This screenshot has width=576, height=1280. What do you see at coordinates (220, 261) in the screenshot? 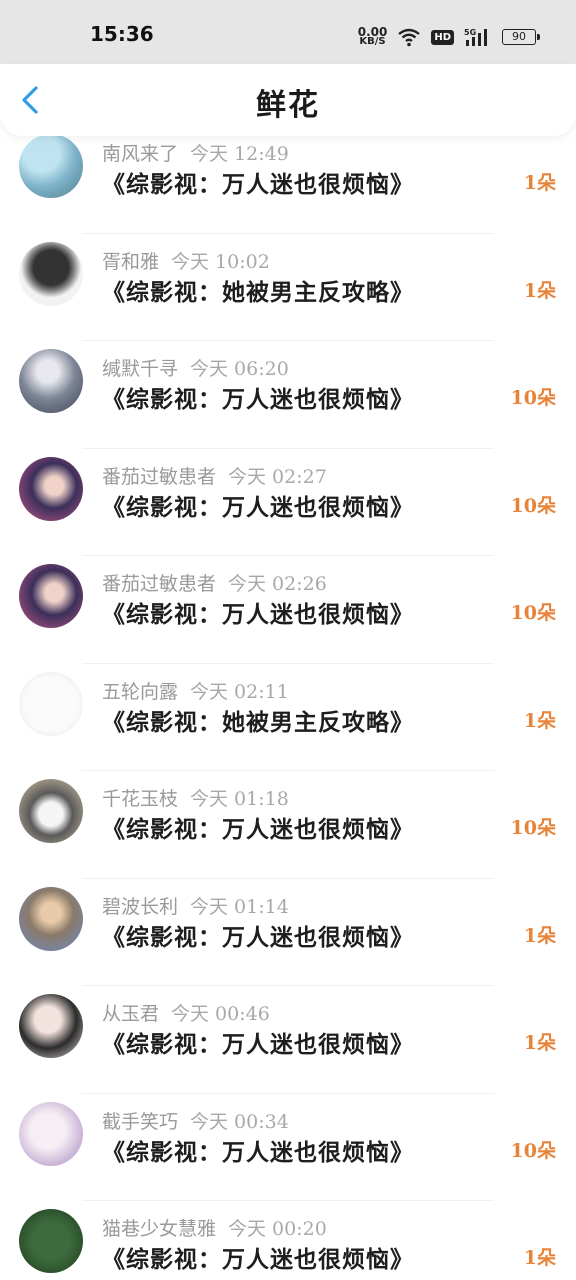
I see `timestamp: 今天 10:02` at bounding box center [220, 261].